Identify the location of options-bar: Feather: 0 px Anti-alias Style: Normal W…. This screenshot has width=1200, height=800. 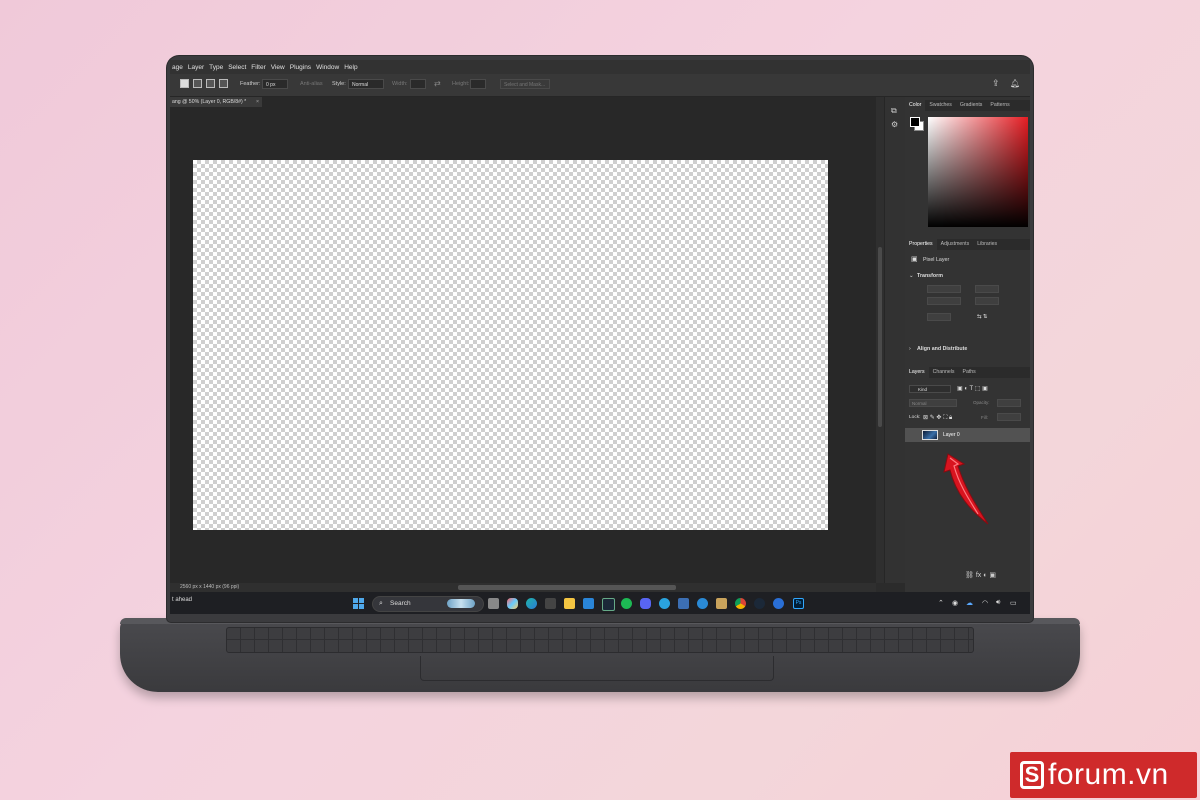
(600, 85).